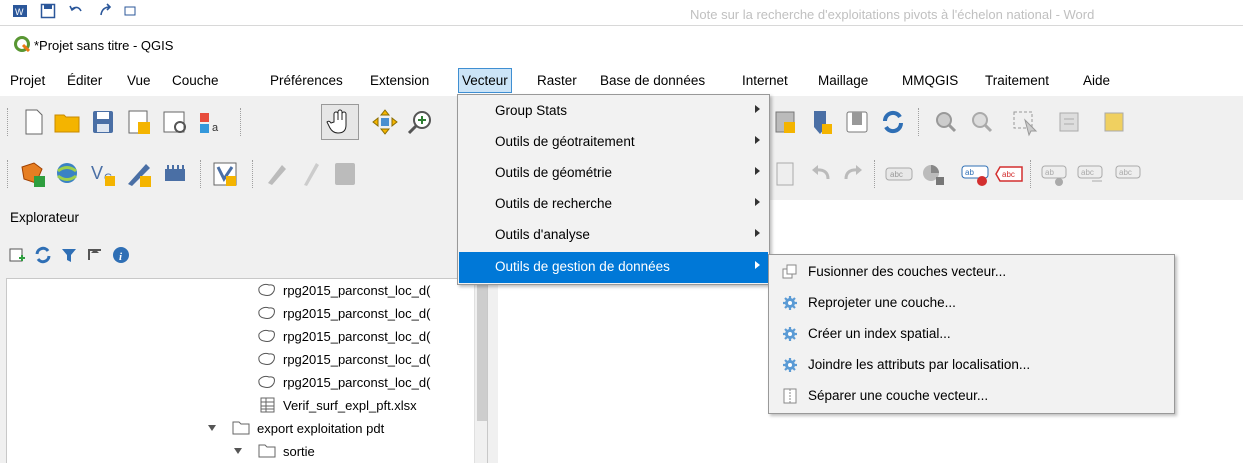  What do you see at coordinates (1025, 122) in the screenshot?
I see `select-features-icon` at bounding box center [1025, 122].